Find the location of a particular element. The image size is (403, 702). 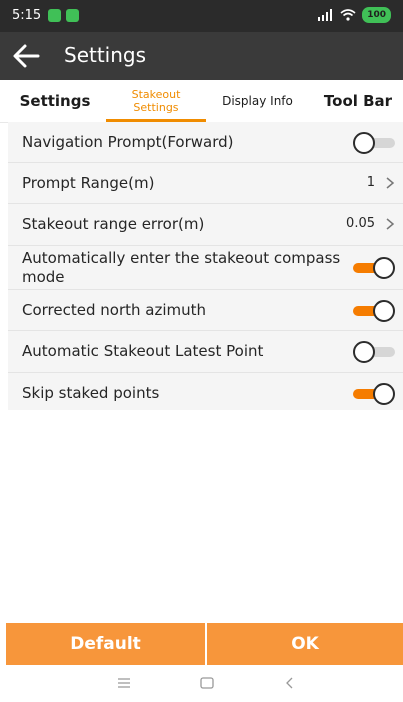

menu-icon is located at coordinates (124, 683).